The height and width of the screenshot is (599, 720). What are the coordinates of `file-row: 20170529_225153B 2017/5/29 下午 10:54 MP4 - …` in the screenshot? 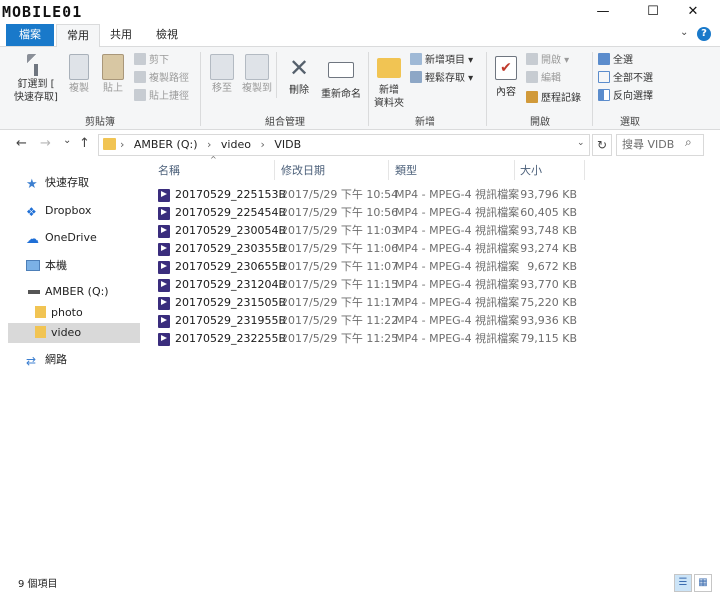 It's located at (370, 195).